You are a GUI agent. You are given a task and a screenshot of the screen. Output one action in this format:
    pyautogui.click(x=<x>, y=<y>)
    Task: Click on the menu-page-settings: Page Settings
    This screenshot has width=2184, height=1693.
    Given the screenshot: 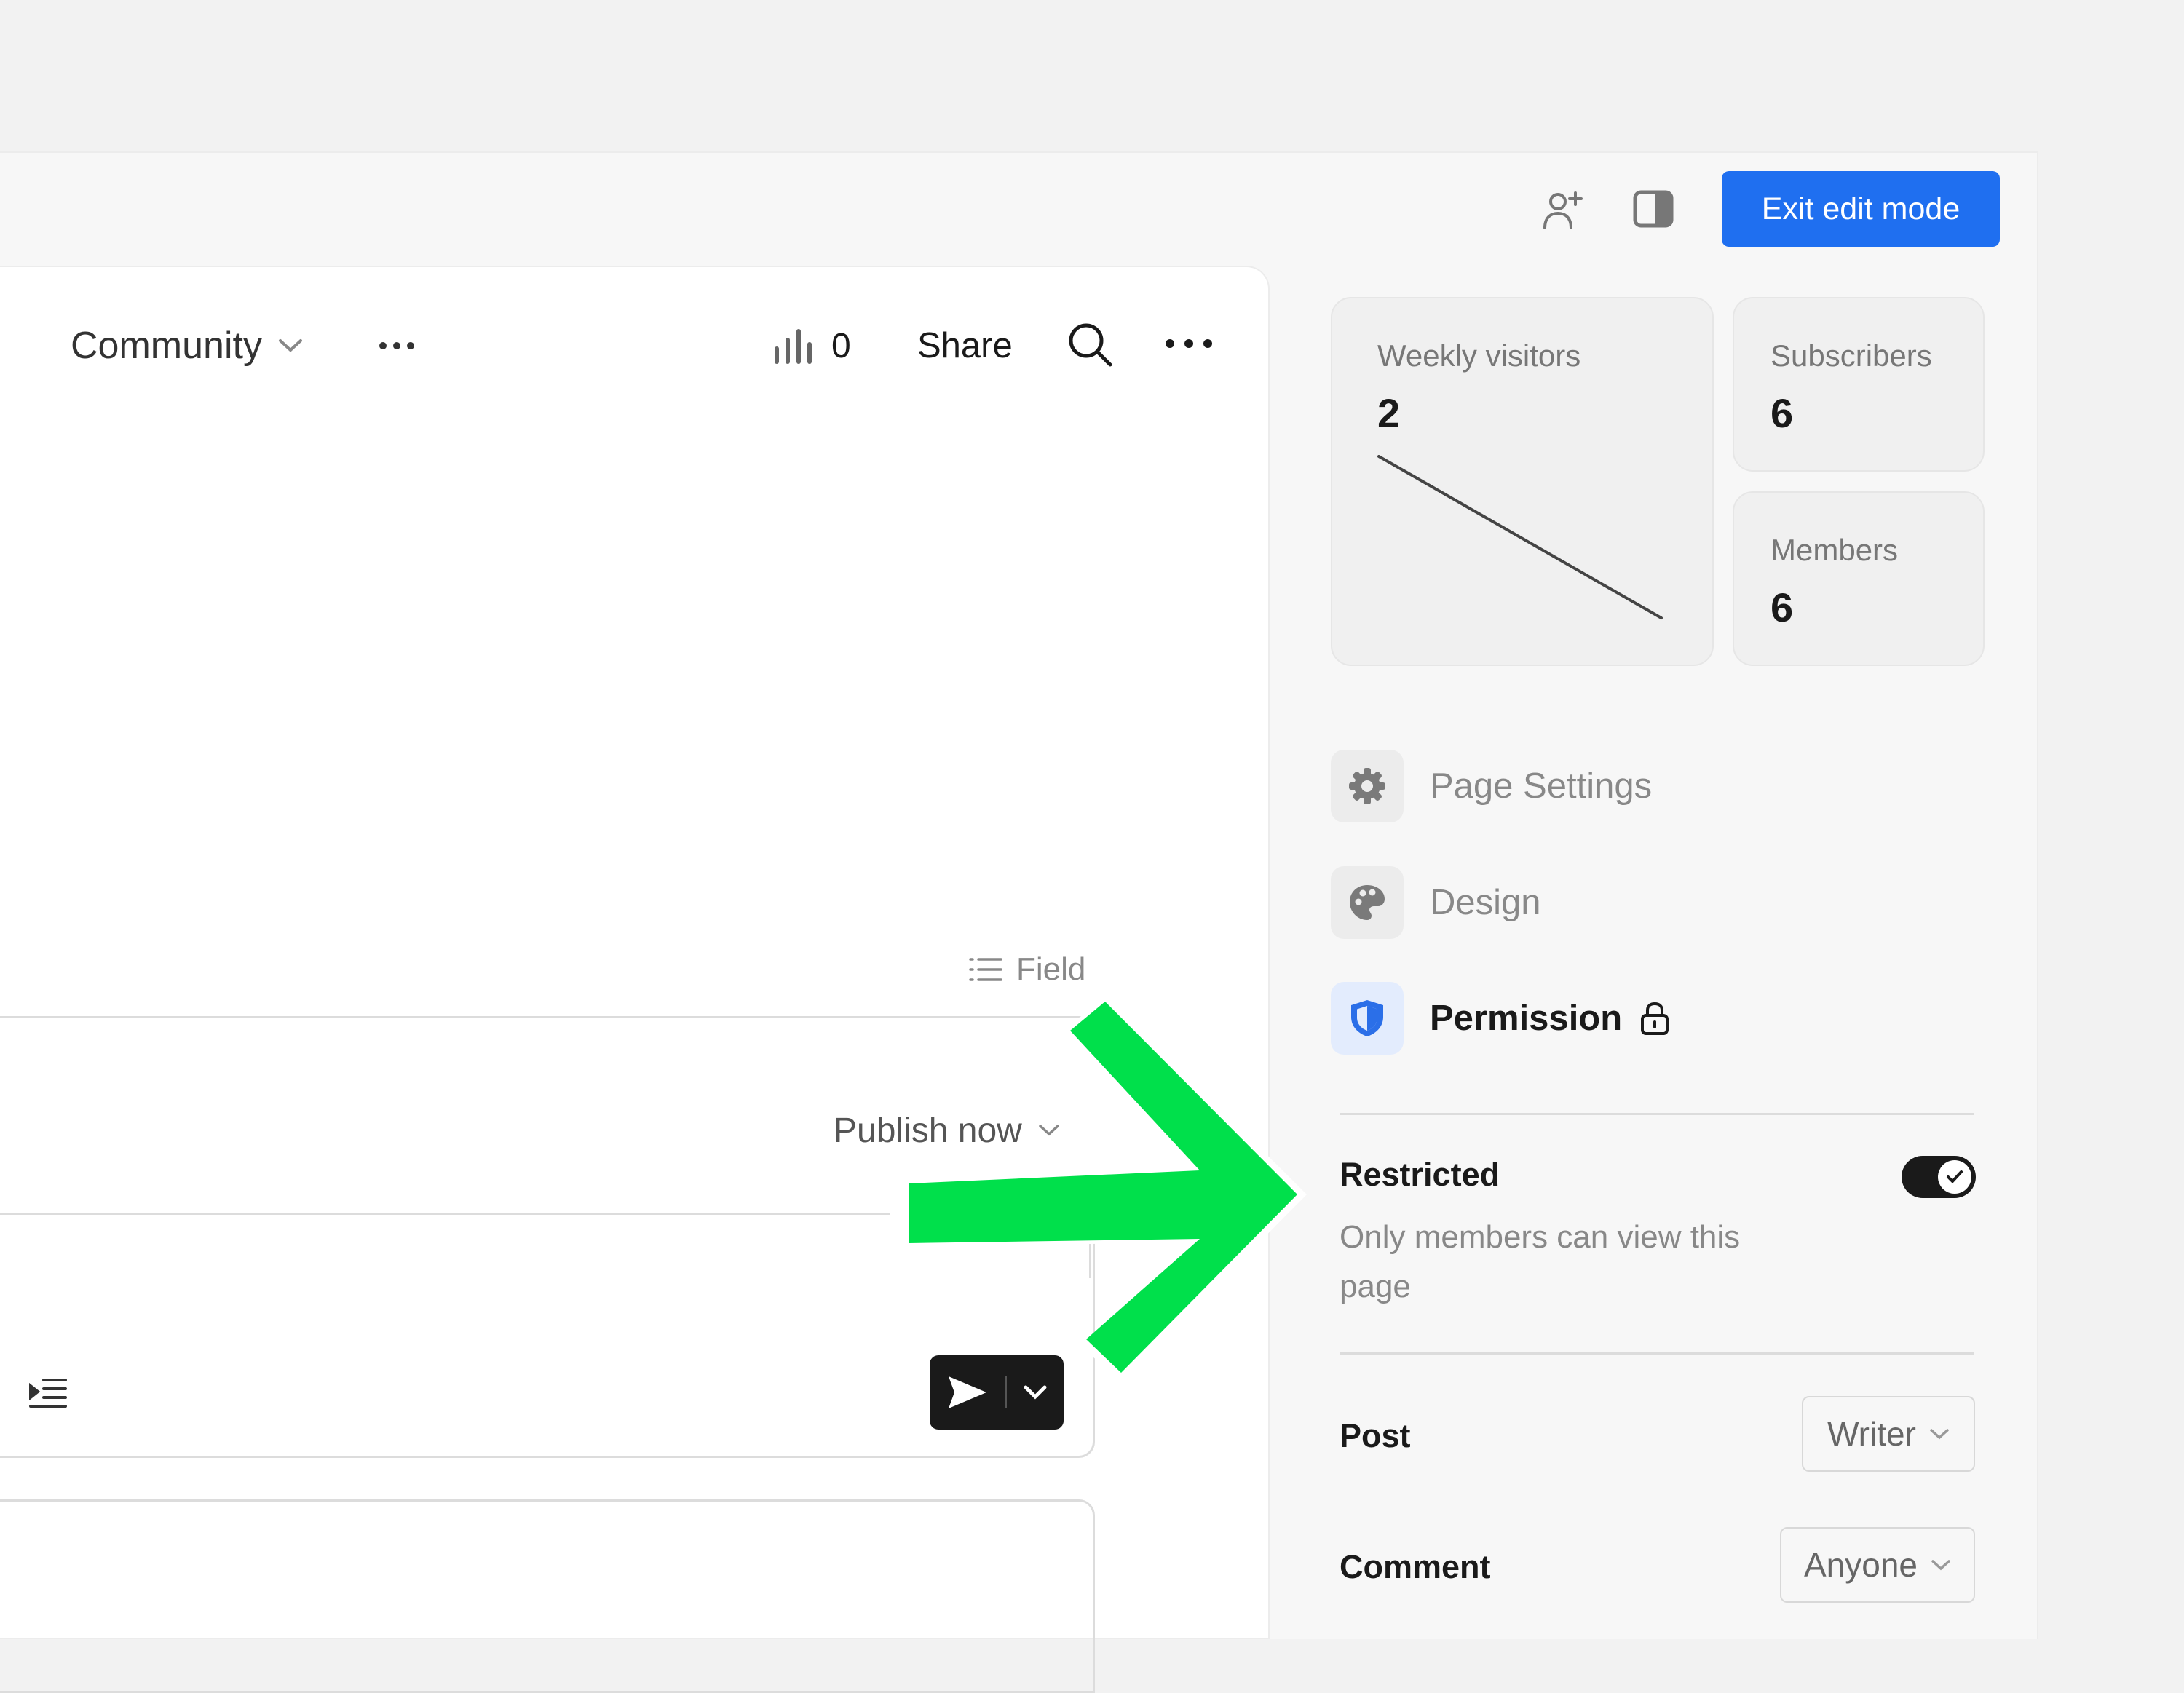 What is the action you would take?
    pyautogui.click(x=1491, y=786)
    